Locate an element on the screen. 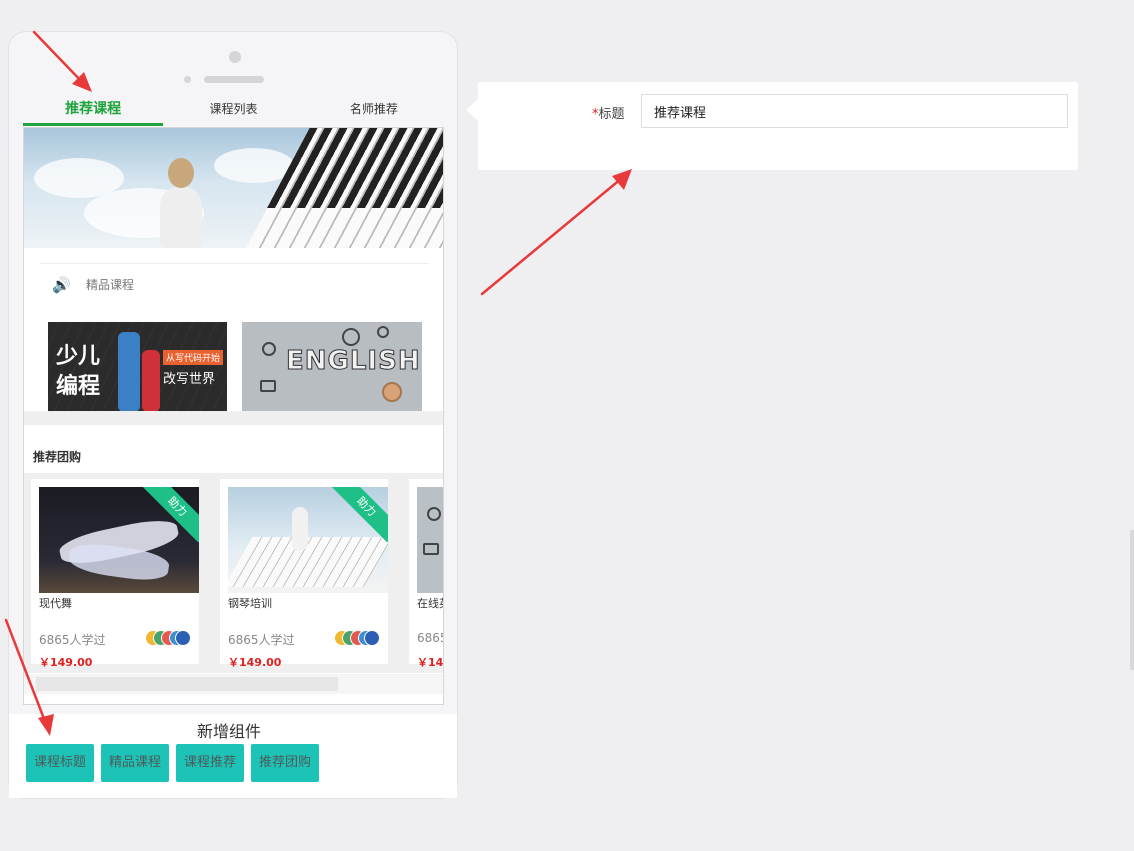 The height and width of the screenshot is (851, 1134). scrollbar-thumb is located at coordinates (187, 684).